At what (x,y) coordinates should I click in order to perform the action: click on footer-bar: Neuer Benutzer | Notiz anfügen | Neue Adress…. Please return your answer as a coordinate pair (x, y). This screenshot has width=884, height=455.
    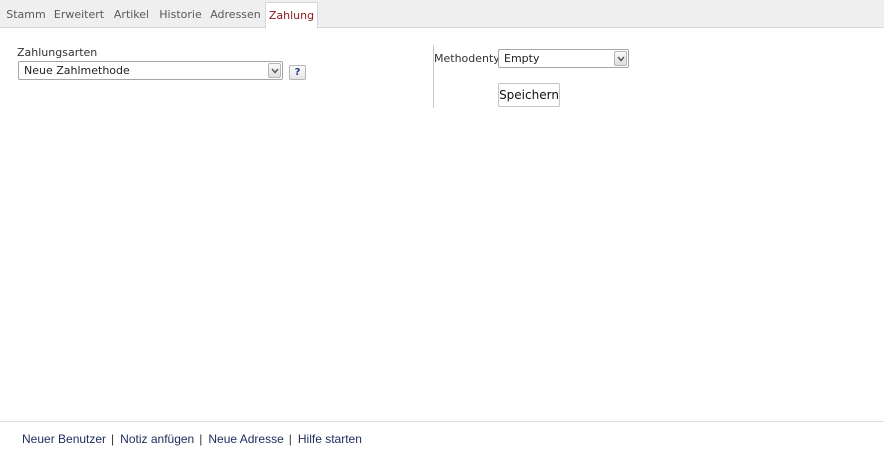
    Looking at the image, I should click on (442, 438).